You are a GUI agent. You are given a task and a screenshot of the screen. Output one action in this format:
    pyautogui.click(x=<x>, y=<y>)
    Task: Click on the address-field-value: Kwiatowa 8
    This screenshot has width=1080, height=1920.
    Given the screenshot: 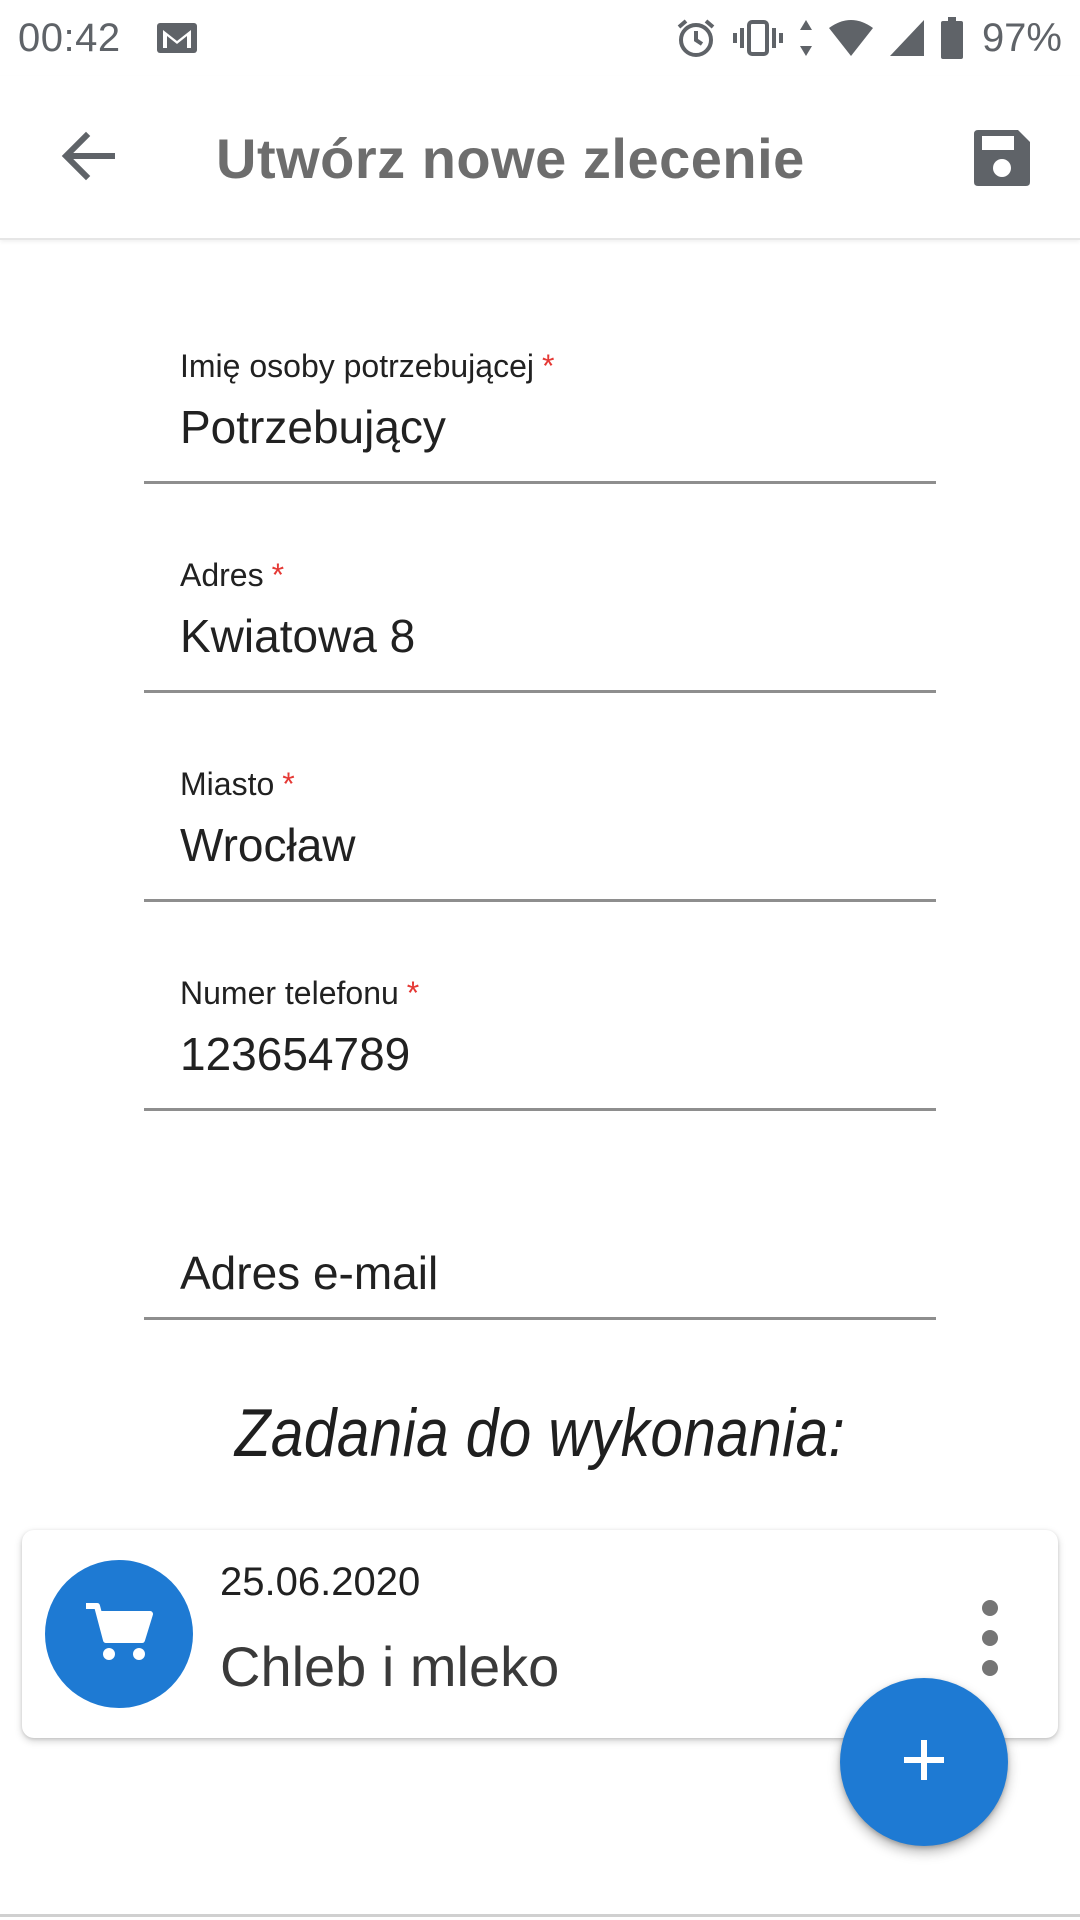 What is the action you would take?
    pyautogui.click(x=297, y=636)
    